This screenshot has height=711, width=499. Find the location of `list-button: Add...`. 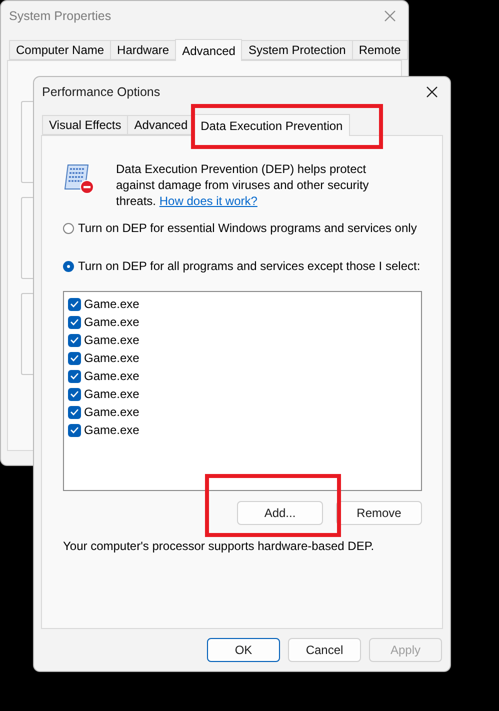

list-button: Add... is located at coordinates (280, 513).